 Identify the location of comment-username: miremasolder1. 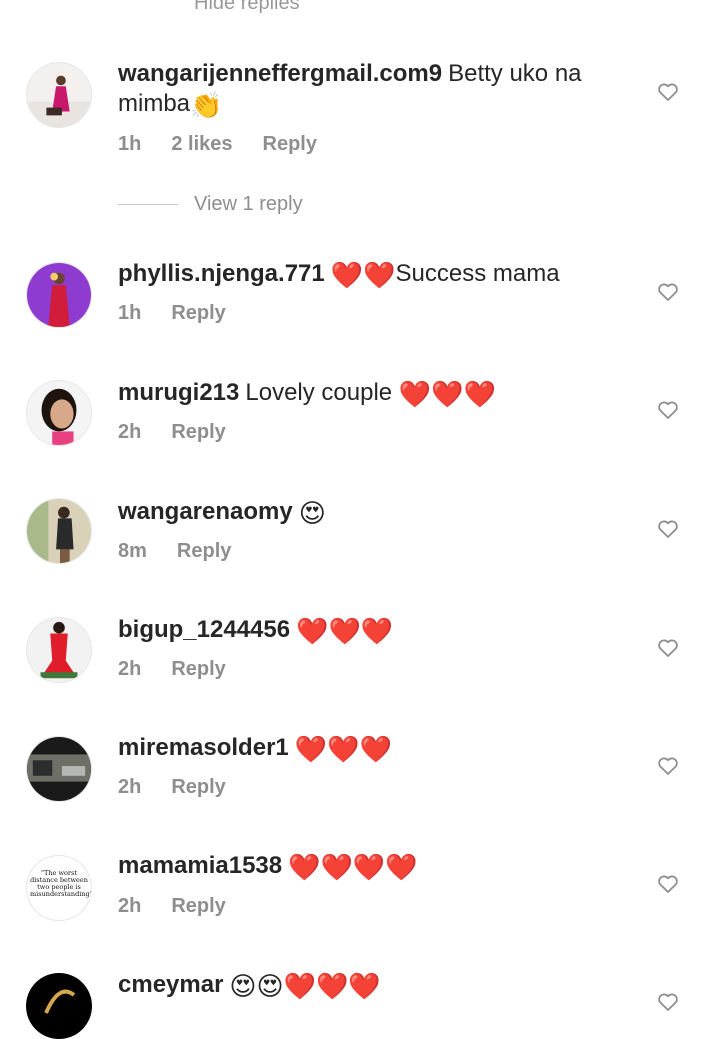
(203, 747).